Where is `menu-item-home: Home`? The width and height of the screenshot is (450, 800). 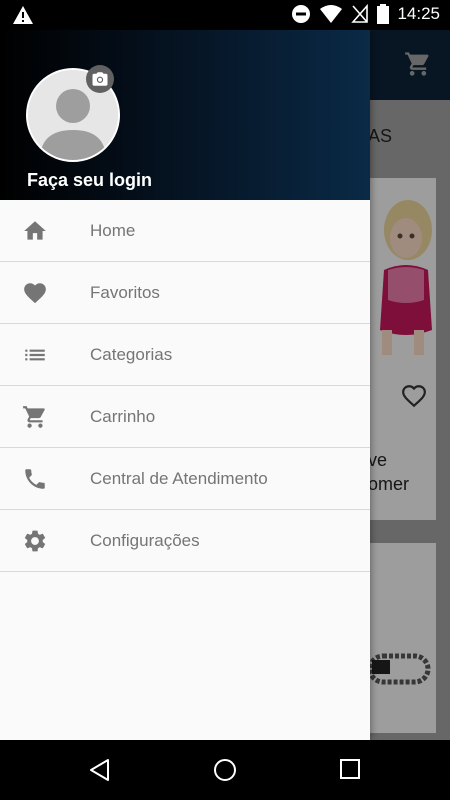 menu-item-home: Home is located at coordinates (185, 231).